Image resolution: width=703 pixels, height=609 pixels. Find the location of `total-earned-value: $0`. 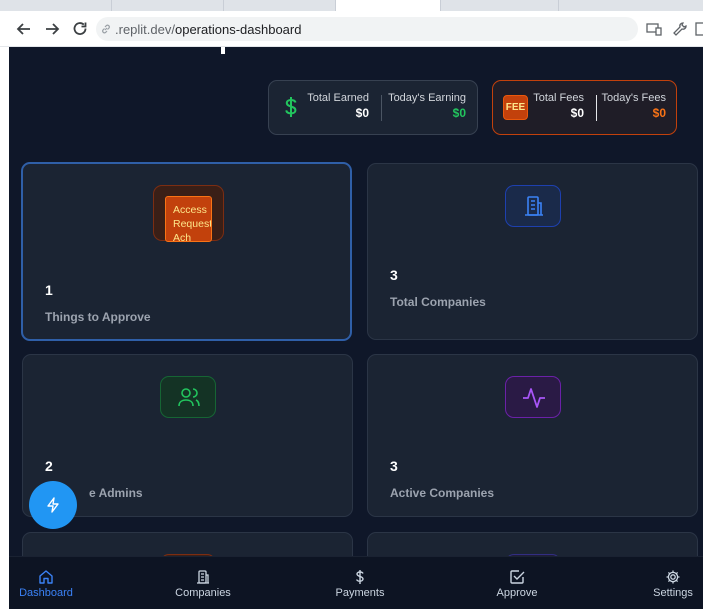

total-earned-value: $0 is located at coordinates (362, 113).